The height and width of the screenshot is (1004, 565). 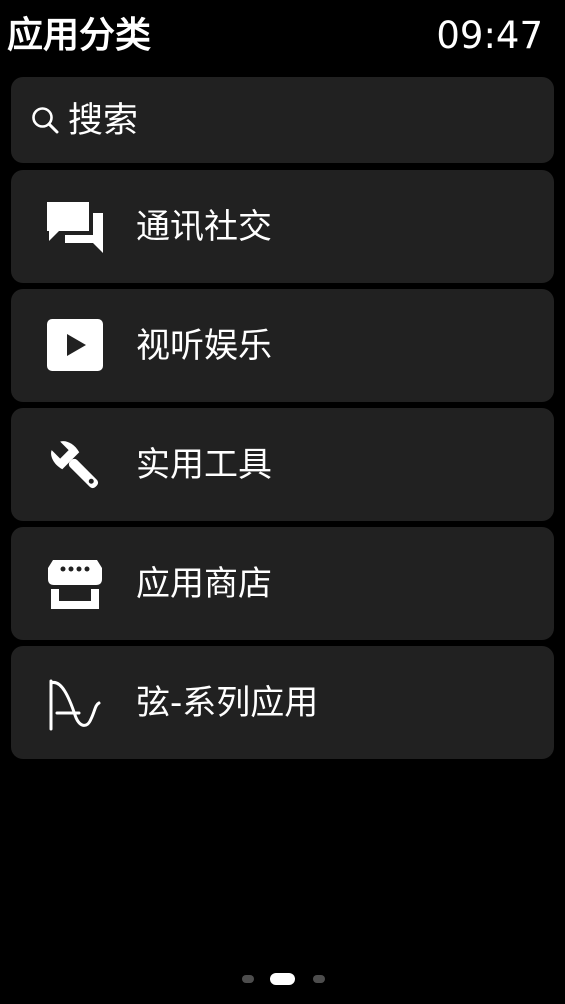 What do you see at coordinates (103, 121) in the screenshot?
I see `search-label: 搜索` at bounding box center [103, 121].